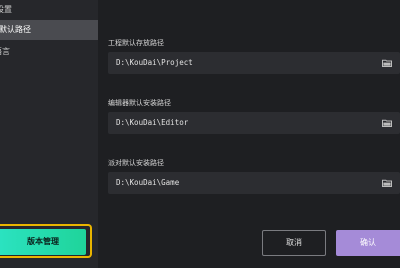 The image size is (400, 268). I want to click on sidebar-title: 设置, so click(6, 9).